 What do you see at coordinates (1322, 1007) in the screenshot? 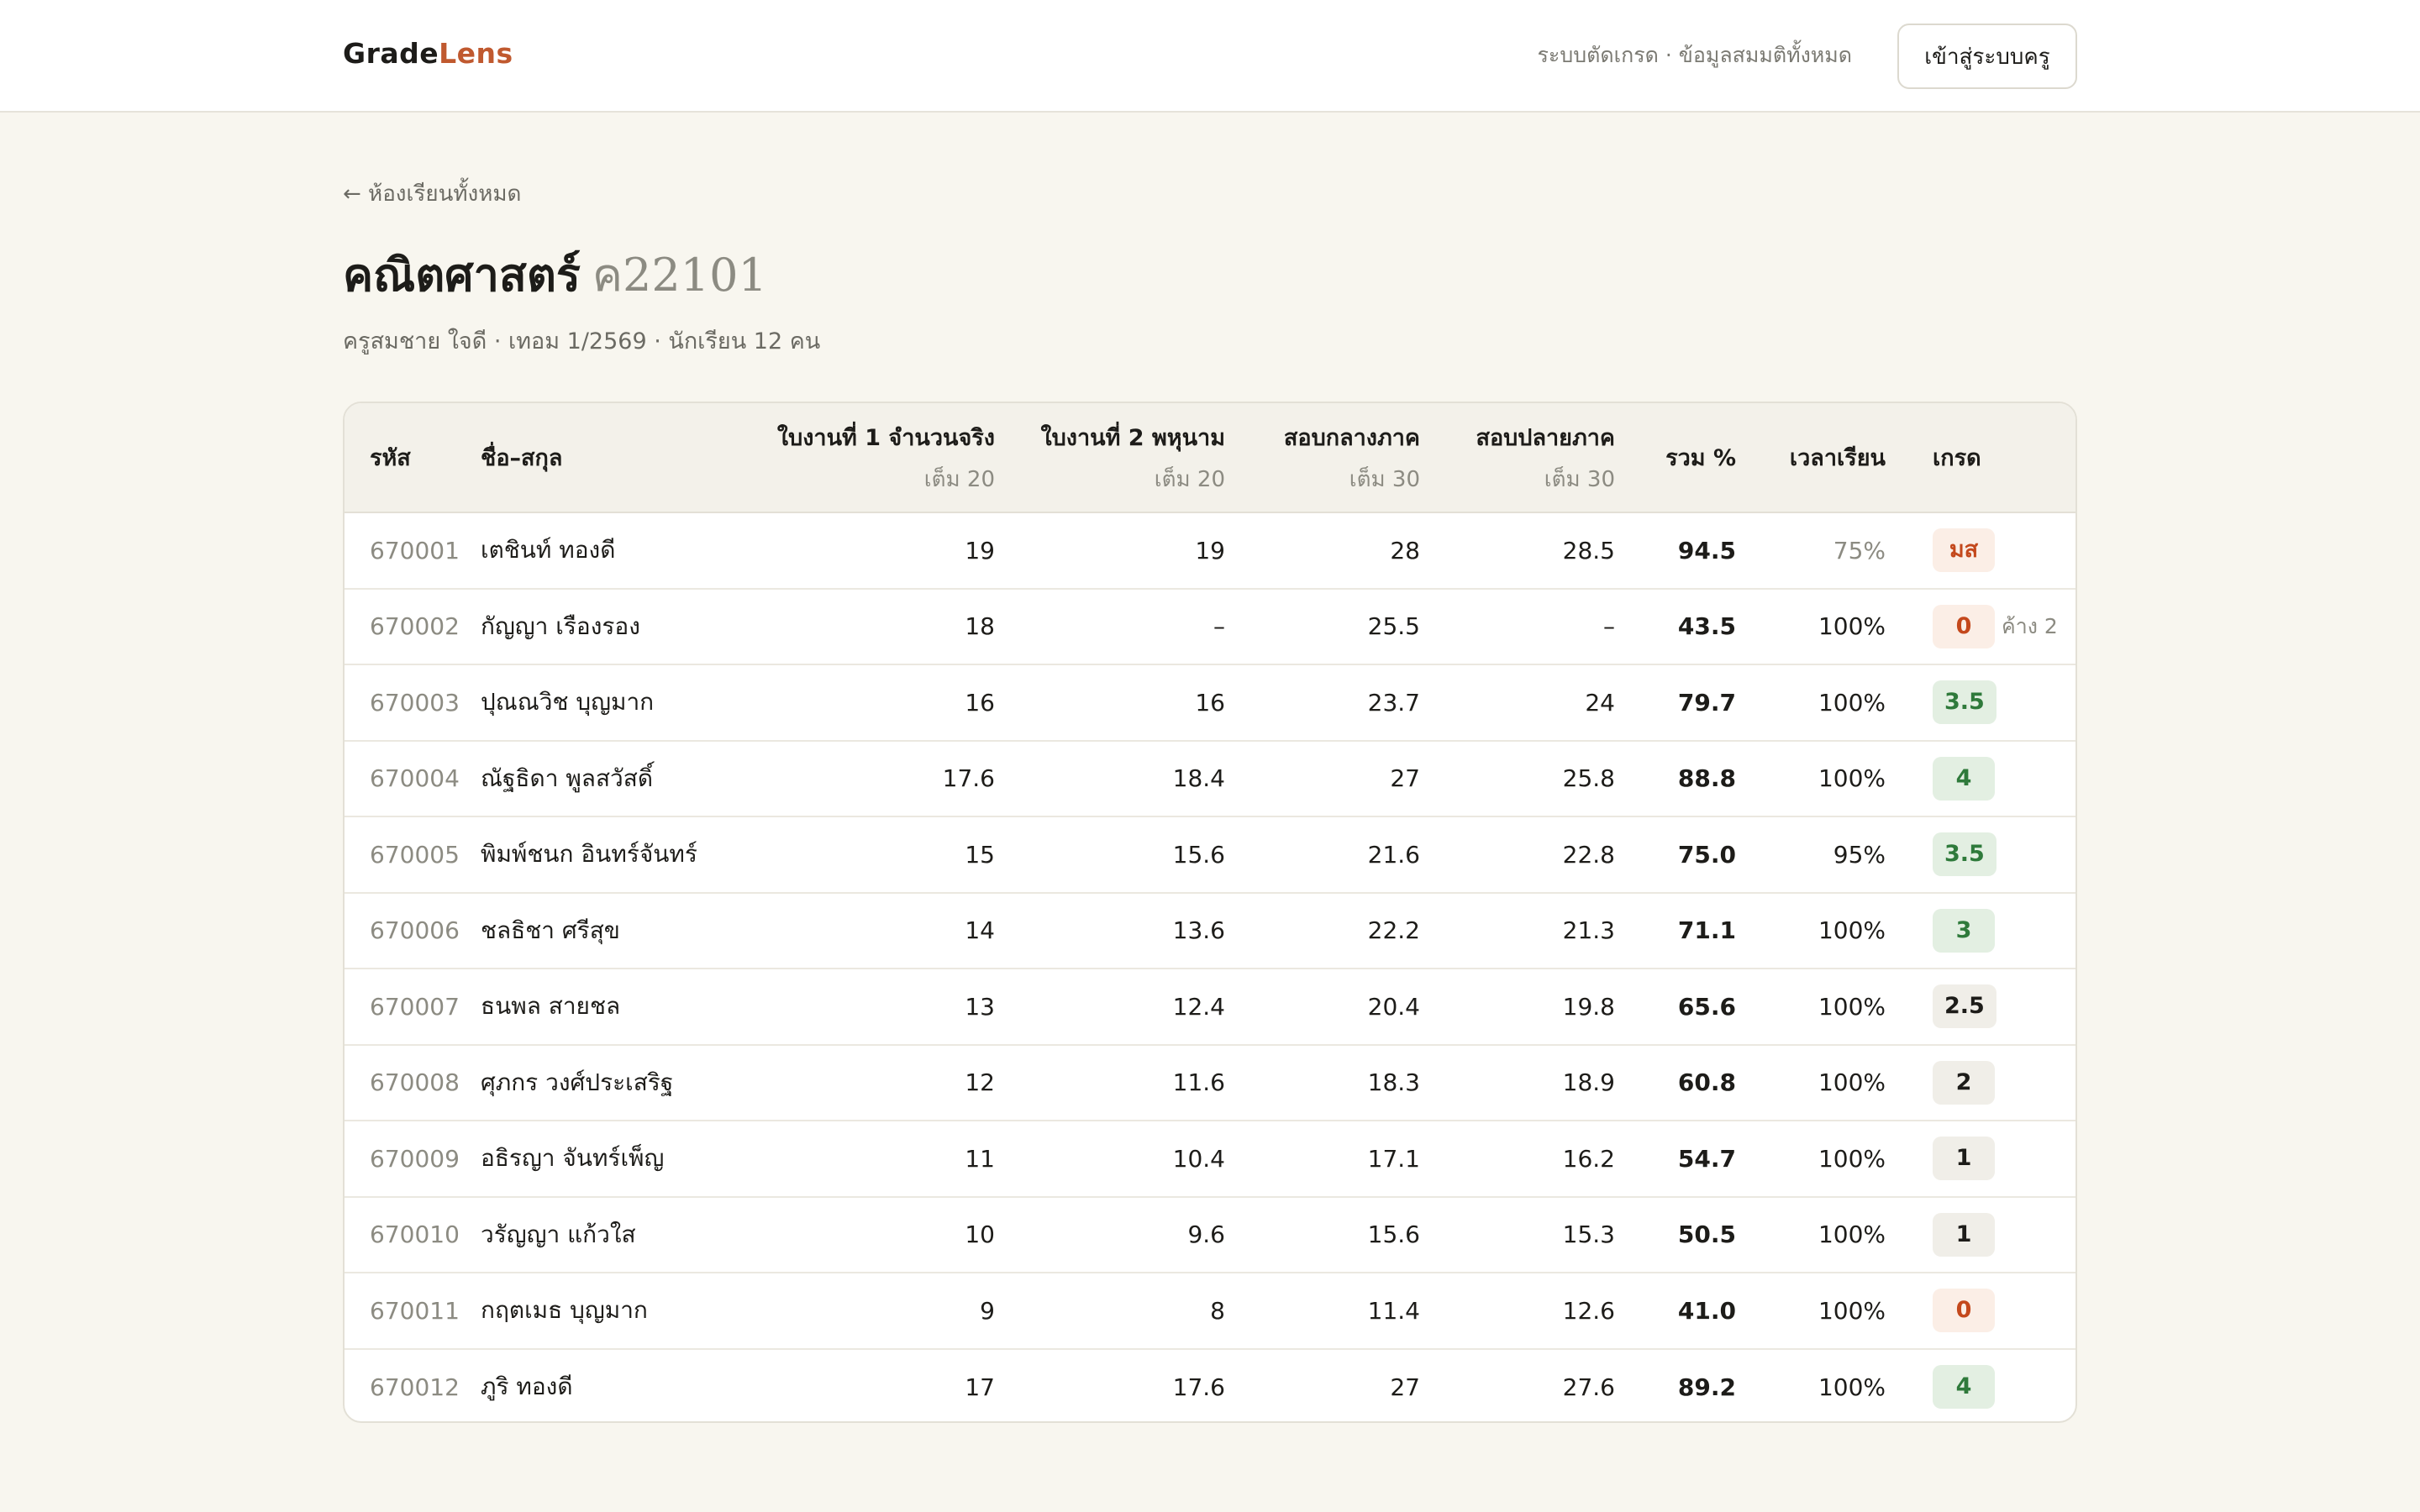
I see `score-midterm: 20.4` at bounding box center [1322, 1007].